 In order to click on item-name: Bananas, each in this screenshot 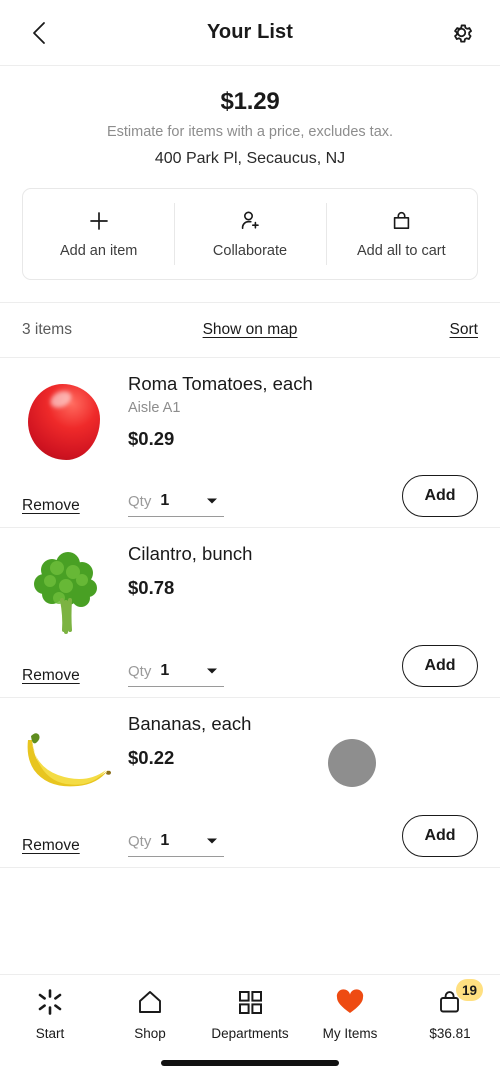, I will do `click(190, 723)`.